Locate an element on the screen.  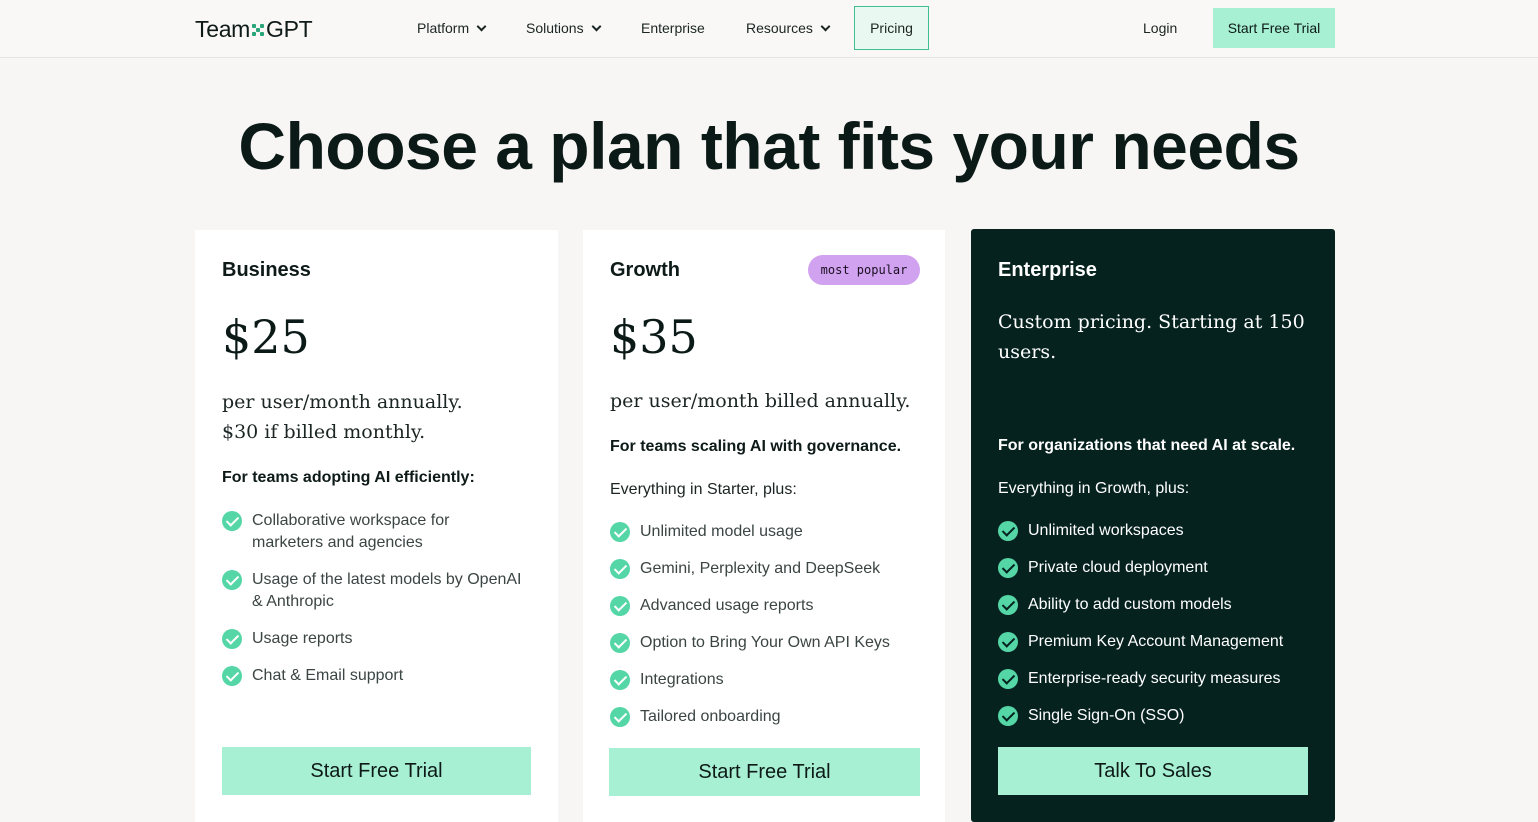
list-item: Enterprise-ready security measures is located at coordinates (1158, 679).